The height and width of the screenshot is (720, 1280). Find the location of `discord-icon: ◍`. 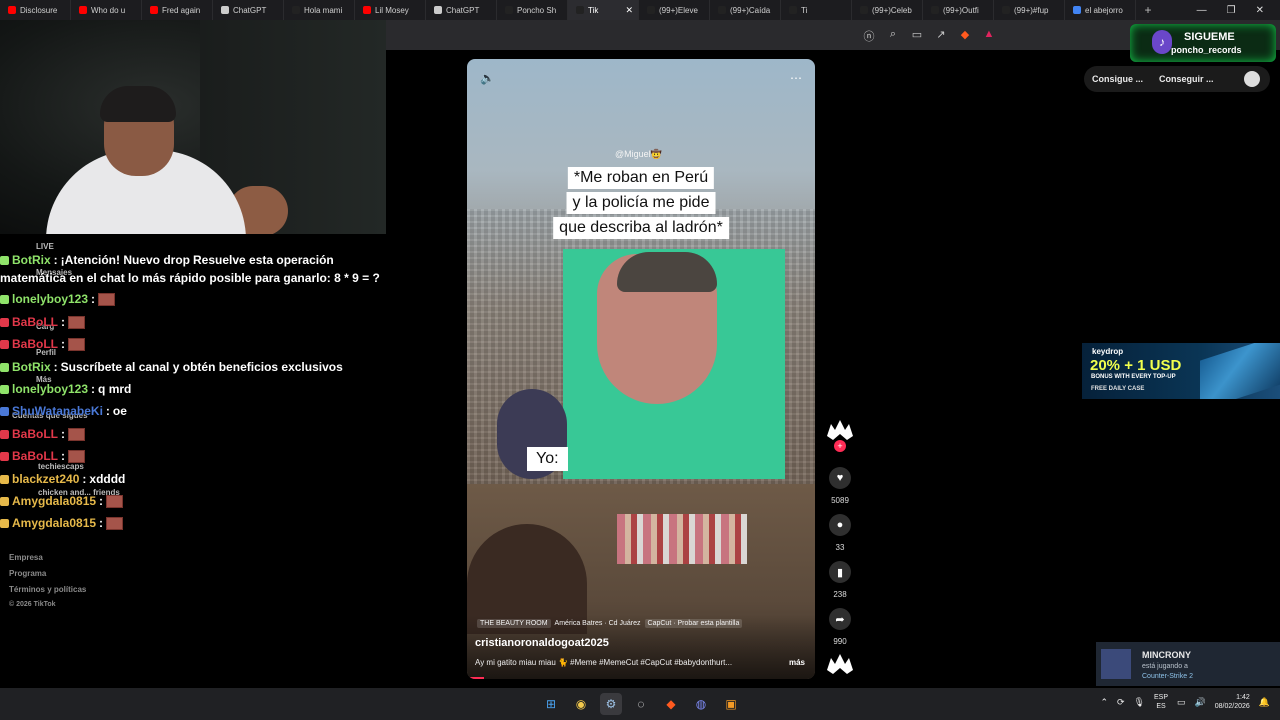

discord-icon: ◍ is located at coordinates (701, 704).